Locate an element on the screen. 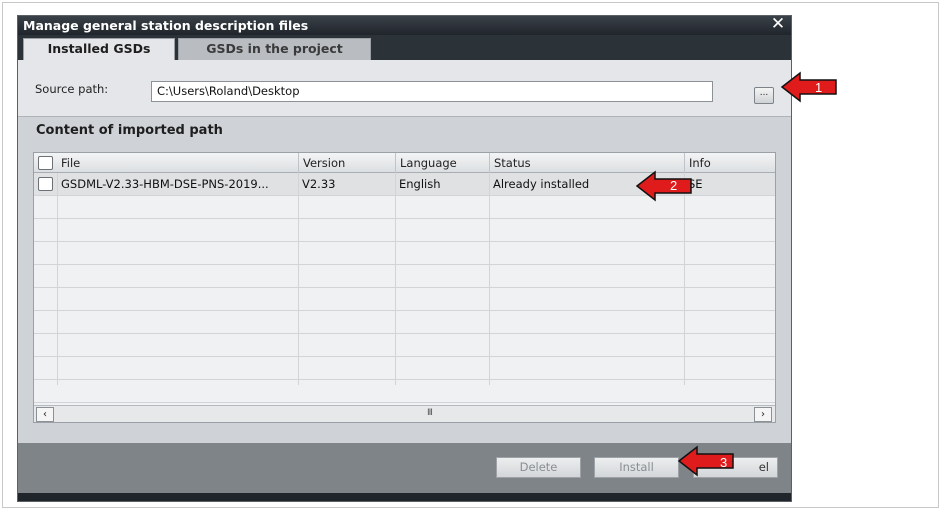 This screenshot has width=941, height=510. annotation-number-1: 1 is located at coordinates (819, 87).